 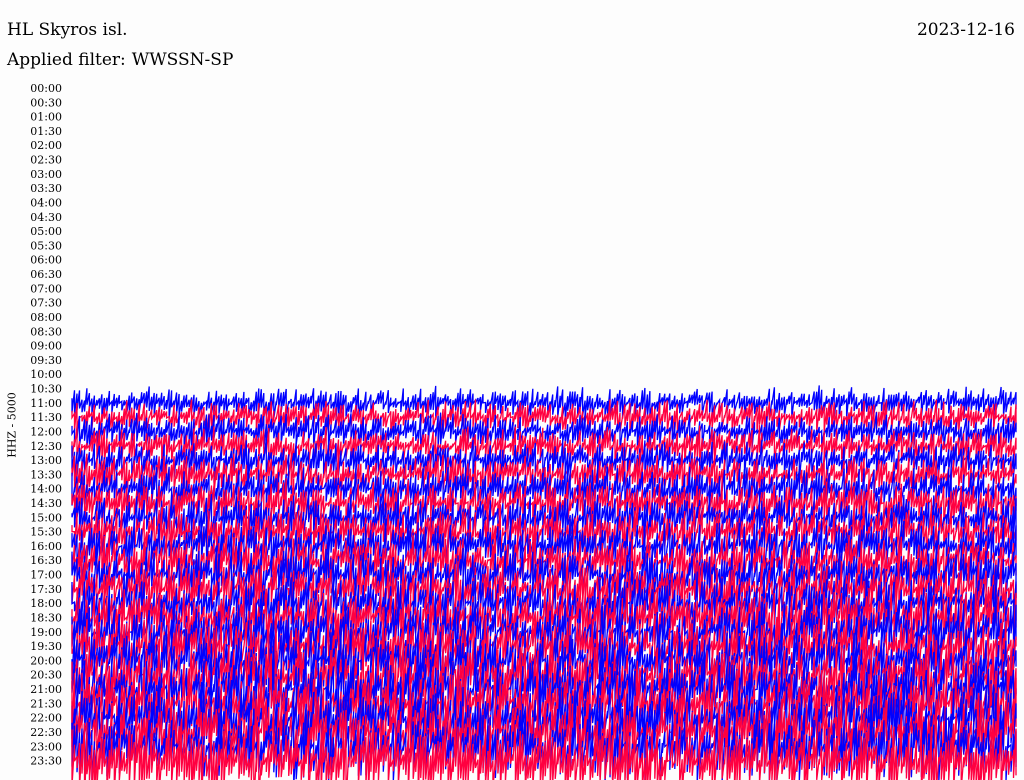 I want to click on time-tick-label: 10:30, so click(x=46, y=389).